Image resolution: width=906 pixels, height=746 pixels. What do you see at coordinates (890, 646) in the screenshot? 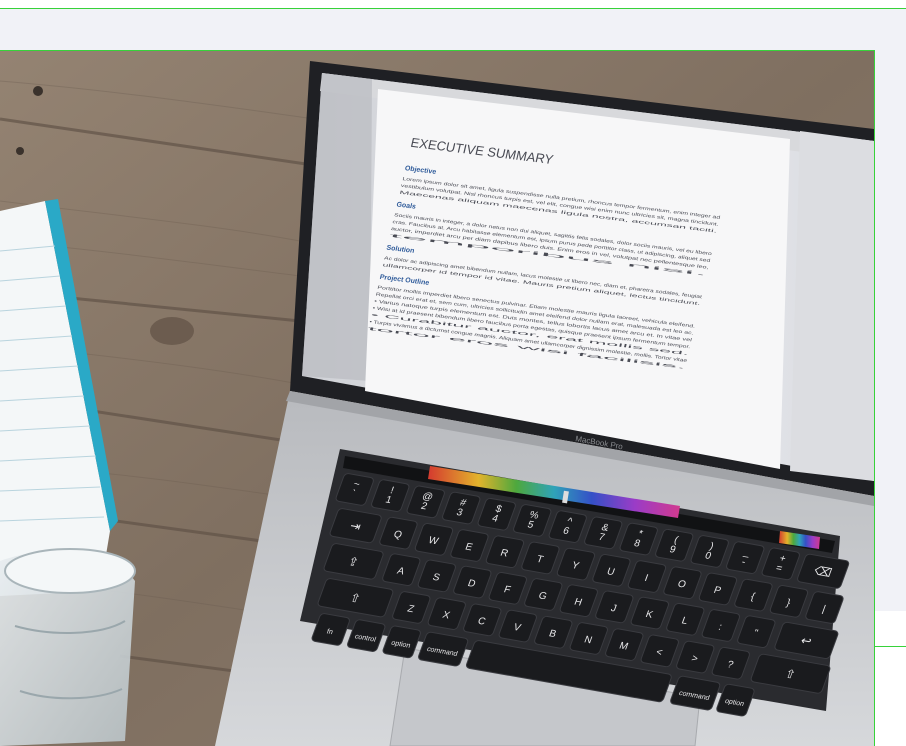
I see `accent-line-bottom` at bounding box center [890, 646].